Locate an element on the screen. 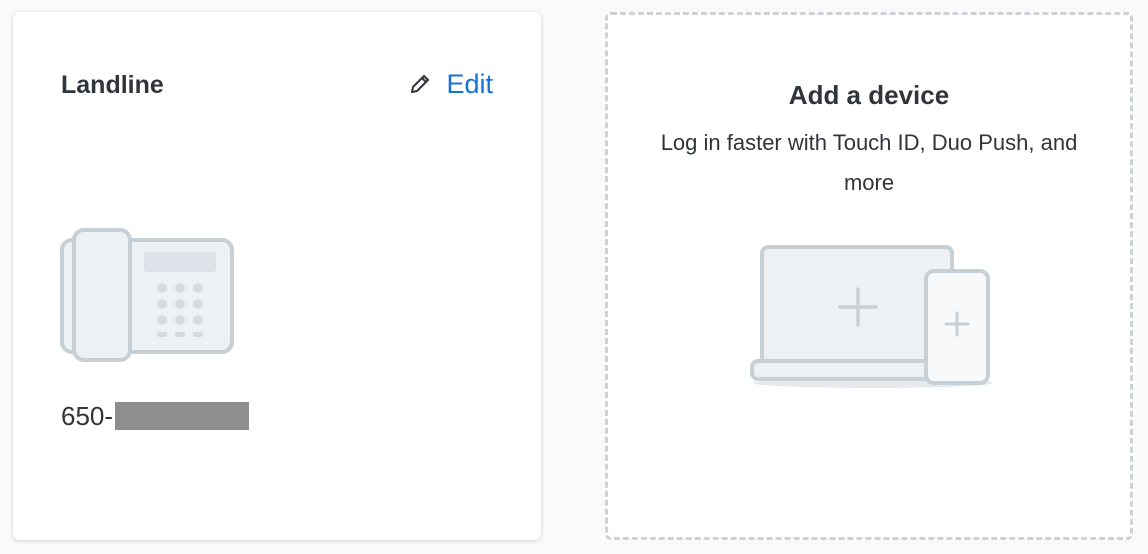 This screenshot has height=554, width=1148. phone-number: 650- is located at coordinates (155, 416).